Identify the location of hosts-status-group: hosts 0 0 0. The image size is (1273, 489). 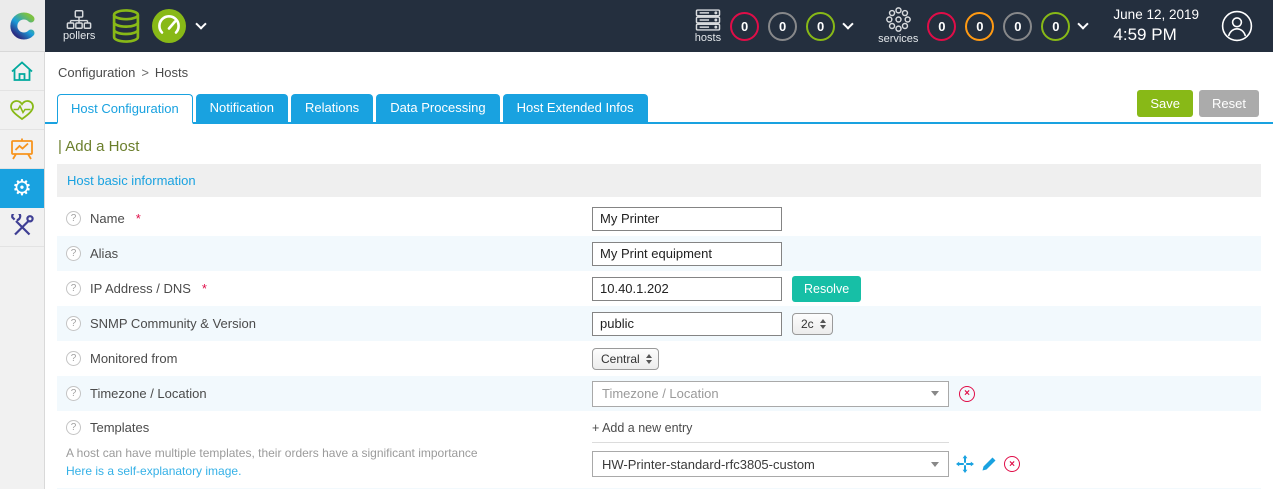
(774, 26).